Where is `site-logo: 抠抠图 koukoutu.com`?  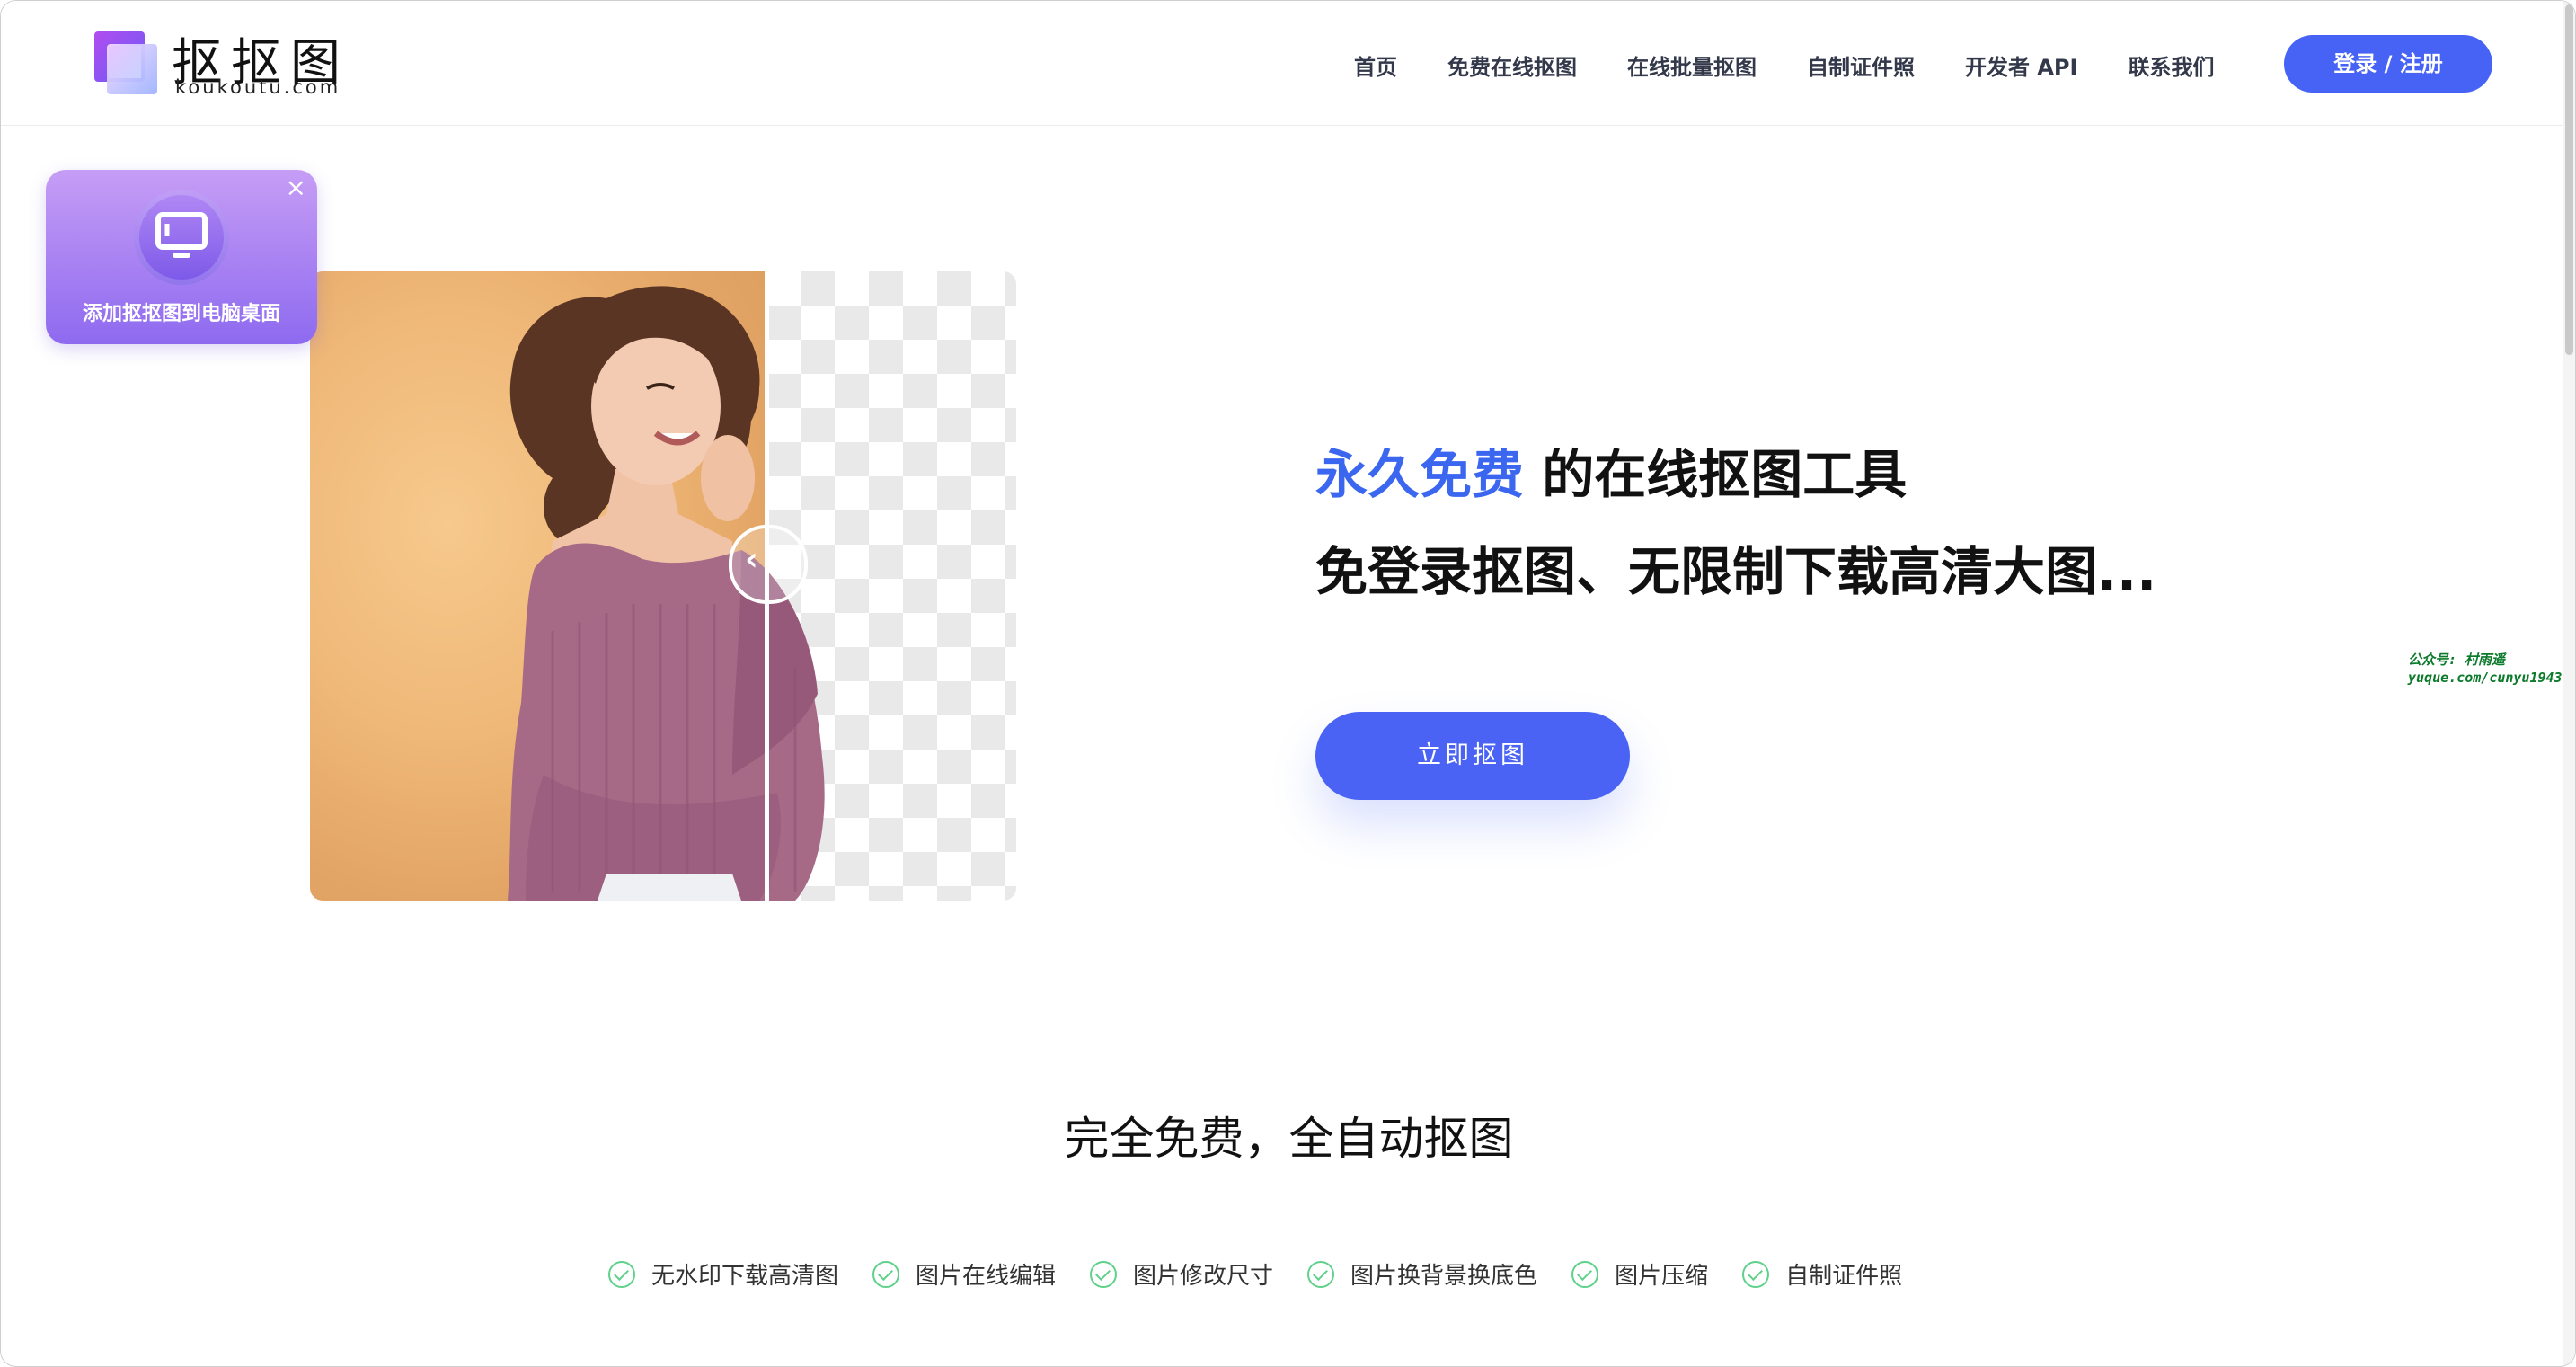 site-logo: 抠抠图 koukoutu.com is located at coordinates (229, 65).